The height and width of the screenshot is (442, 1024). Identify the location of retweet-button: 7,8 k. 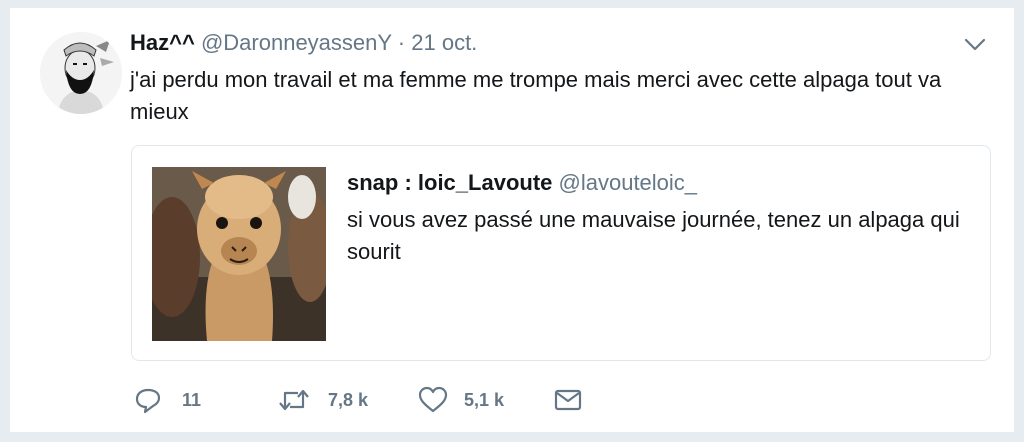
(333, 401).